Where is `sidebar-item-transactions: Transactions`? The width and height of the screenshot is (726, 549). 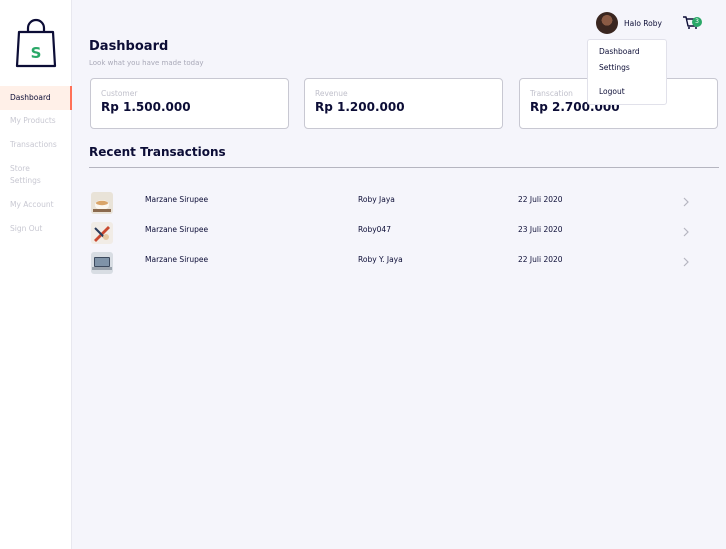
sidebar-item-transactions: Transactions is located at coordinates (33, 145).